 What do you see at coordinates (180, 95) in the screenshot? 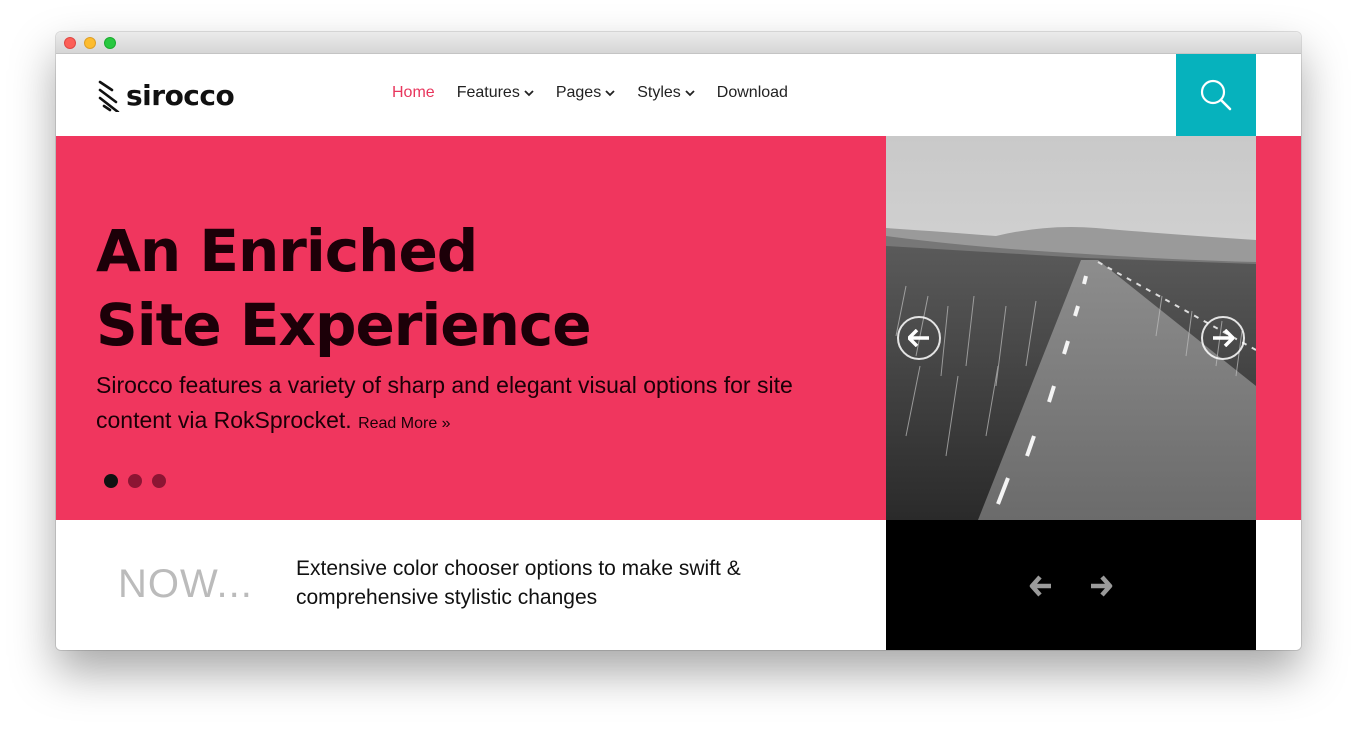
I see `logo-text: sirocco` at bounding box center [180, 95].